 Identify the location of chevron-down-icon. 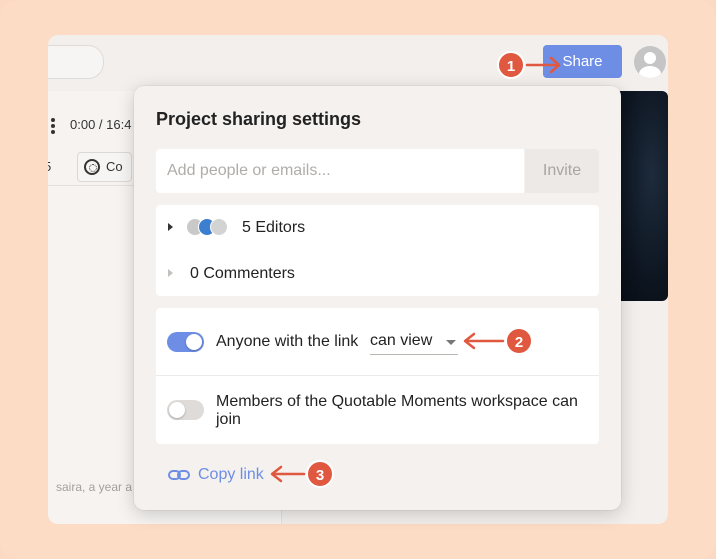
(451, 342).